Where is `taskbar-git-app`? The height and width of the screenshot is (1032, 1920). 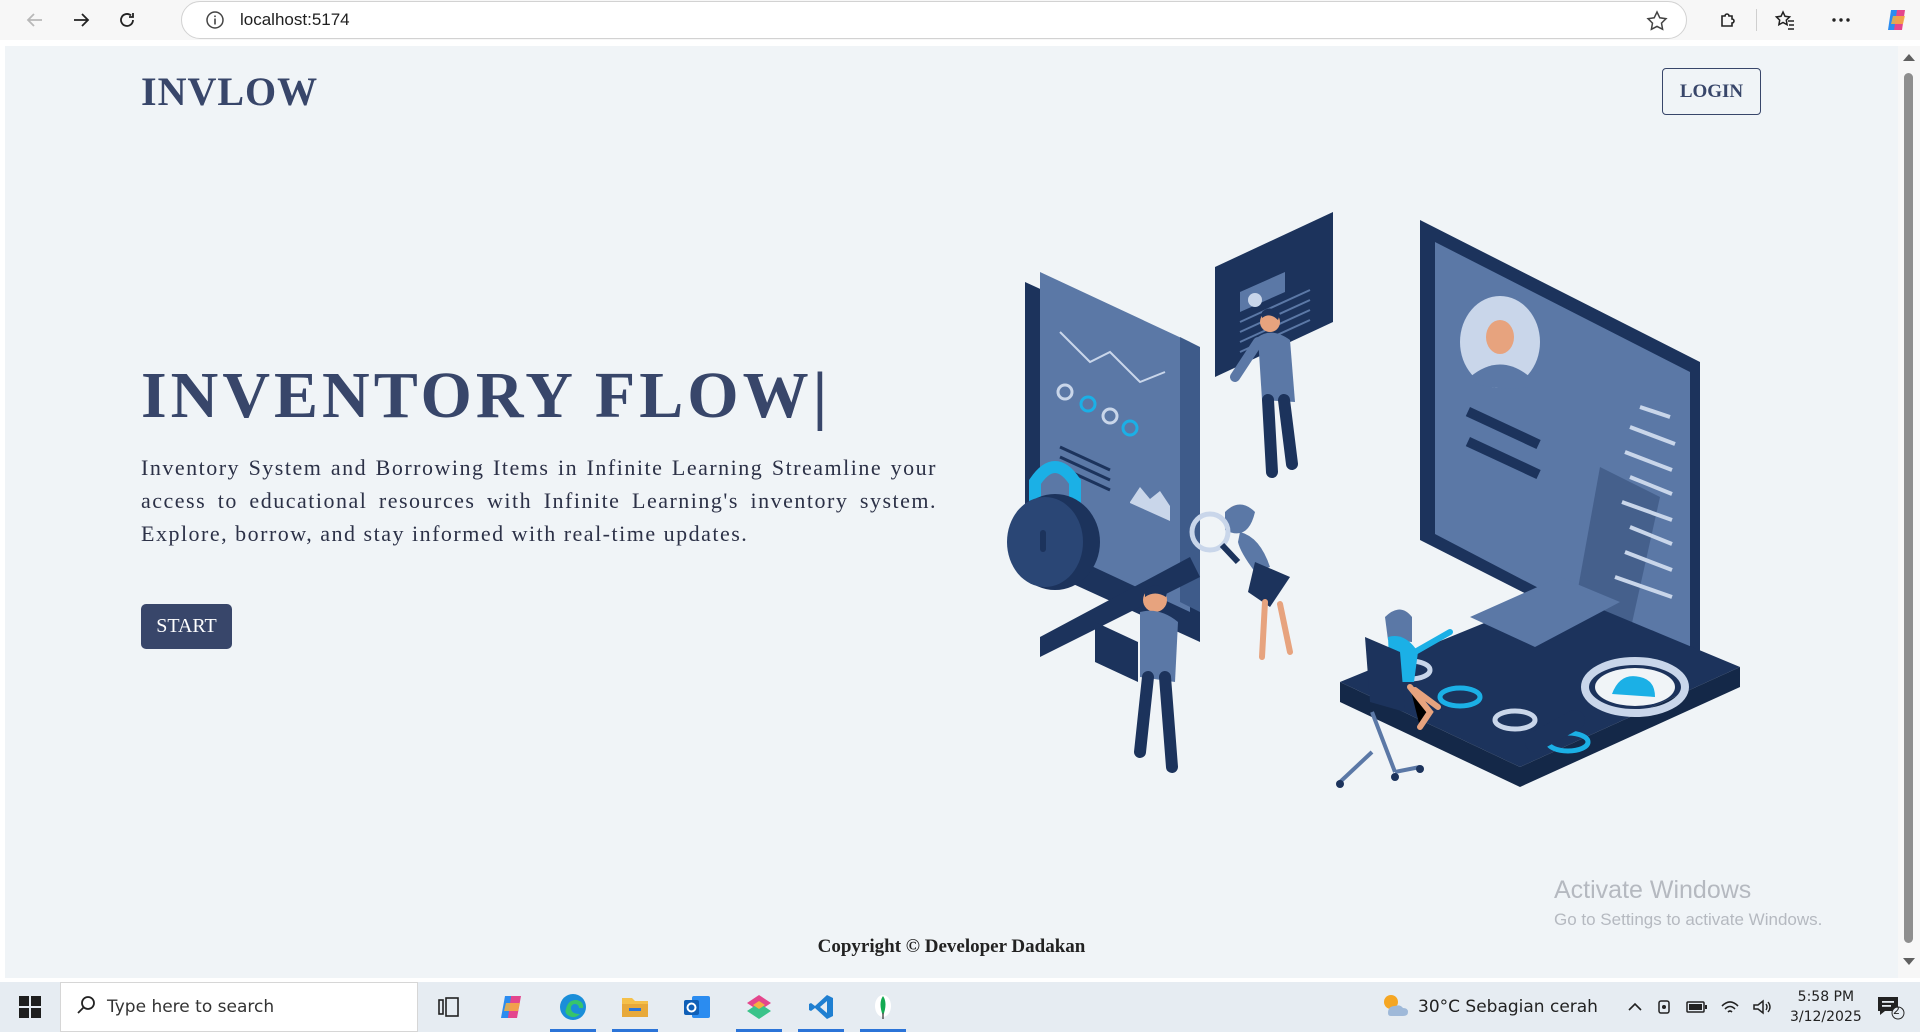 taskbar-git-app is located at coordinates (759, 1007).